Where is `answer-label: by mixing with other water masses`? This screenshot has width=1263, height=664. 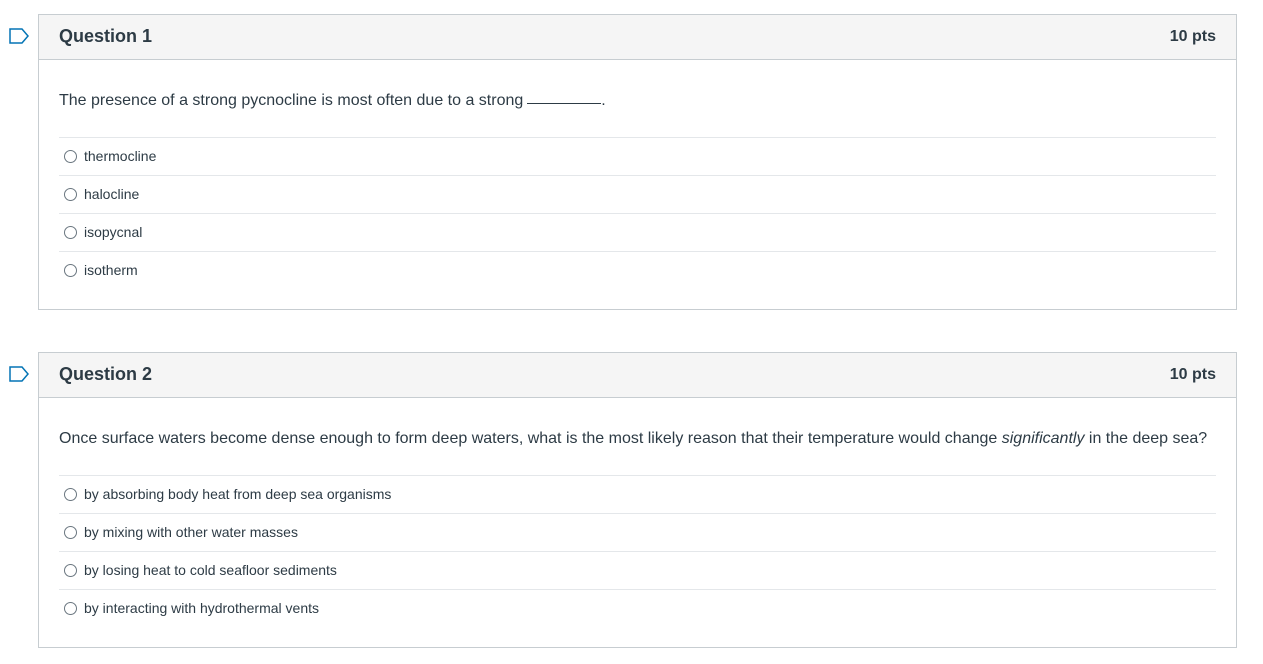 answer-label: by mixing with other water masses is located at coordinates (191, 532).